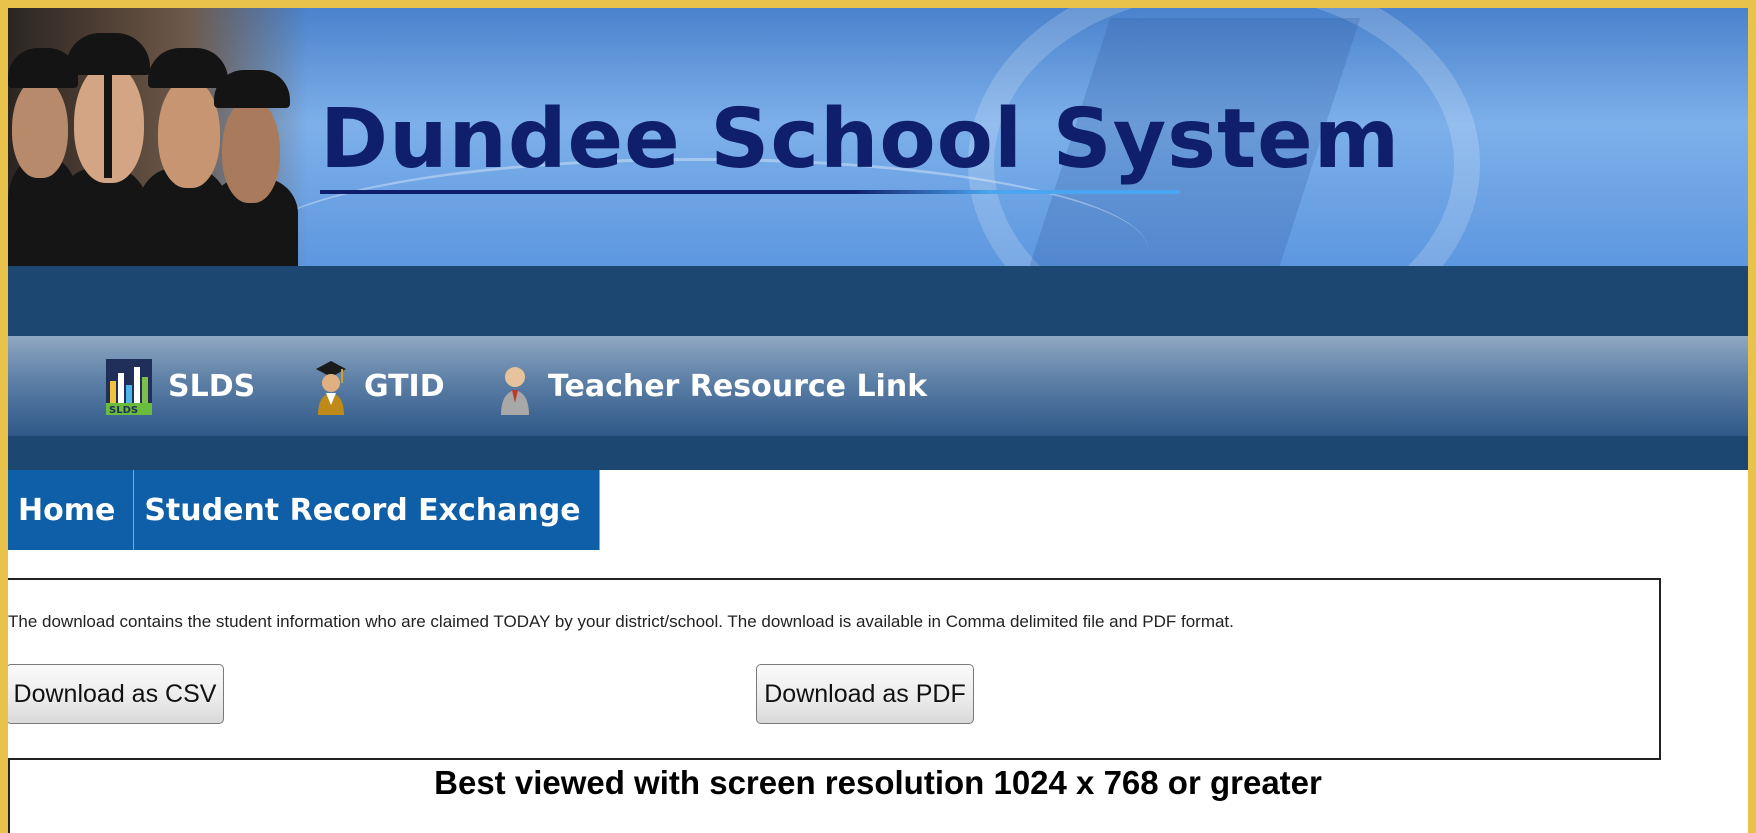 The image size is (1756, 833). I want to click on download-csv-button: Download as CSV, so click(116, 694).